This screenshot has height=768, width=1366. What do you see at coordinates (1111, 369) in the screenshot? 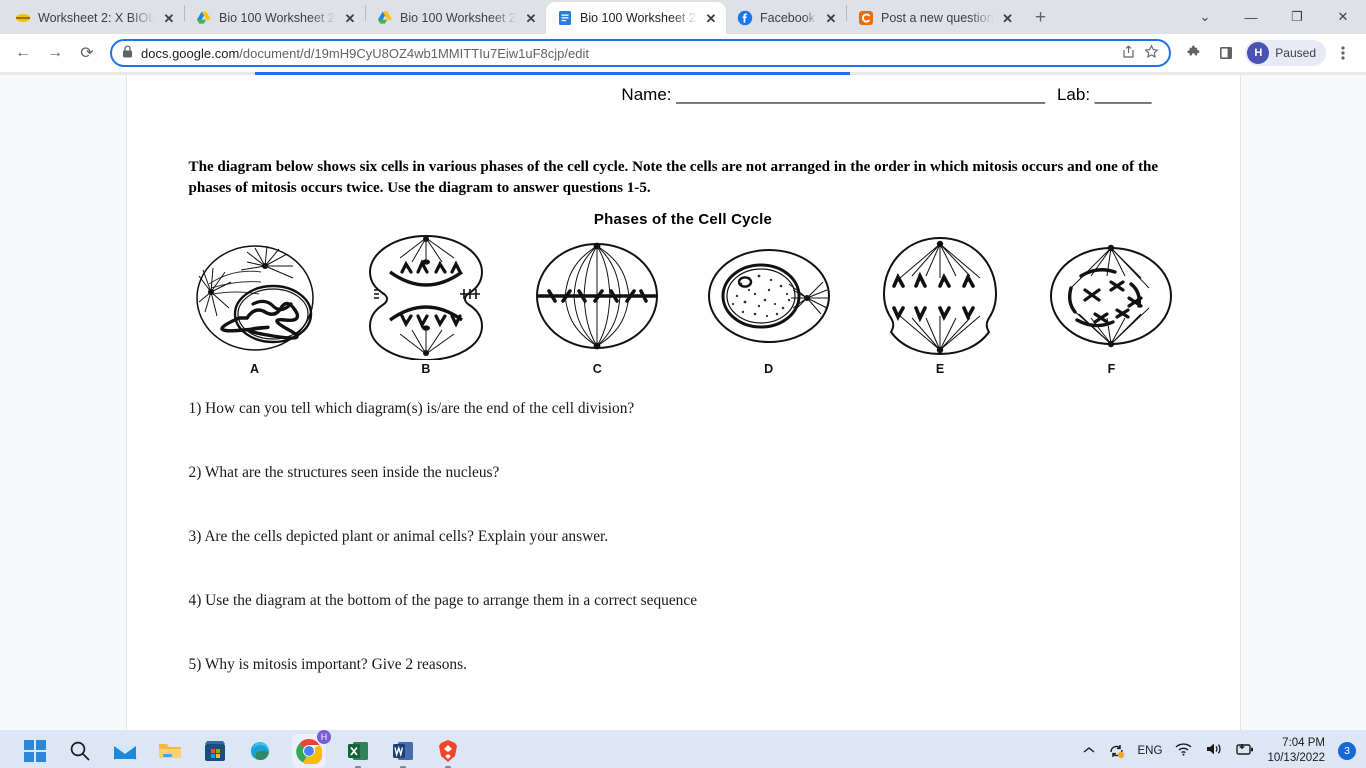
I see `cell-label-f: F` at bounding box center [1111, 369].